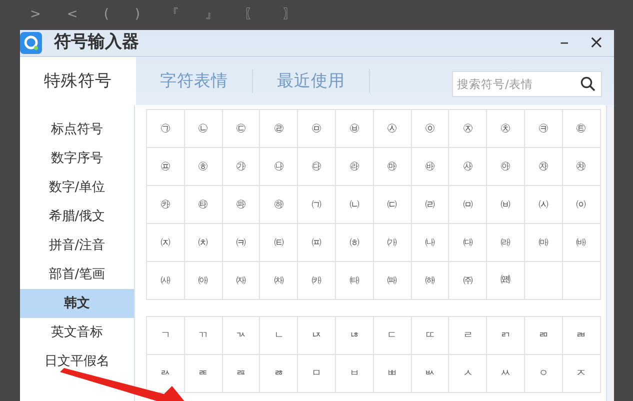  What do you see at coordinates (610, 253) in the screenshot?
I see `scrollbar` at bounding box center [610, 253].